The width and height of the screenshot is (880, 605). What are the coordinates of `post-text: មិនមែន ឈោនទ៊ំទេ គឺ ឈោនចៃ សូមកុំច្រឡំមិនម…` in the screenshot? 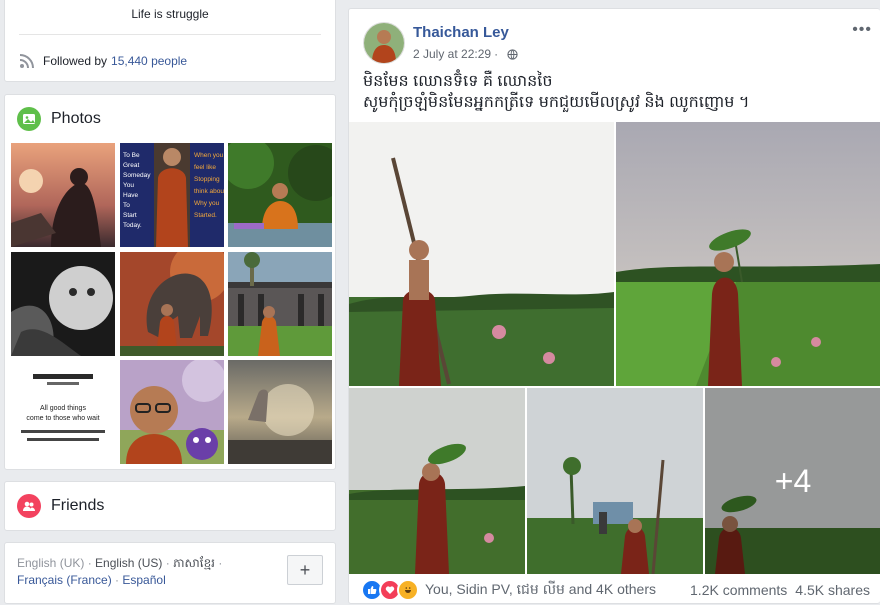 It's located at (613, 92).